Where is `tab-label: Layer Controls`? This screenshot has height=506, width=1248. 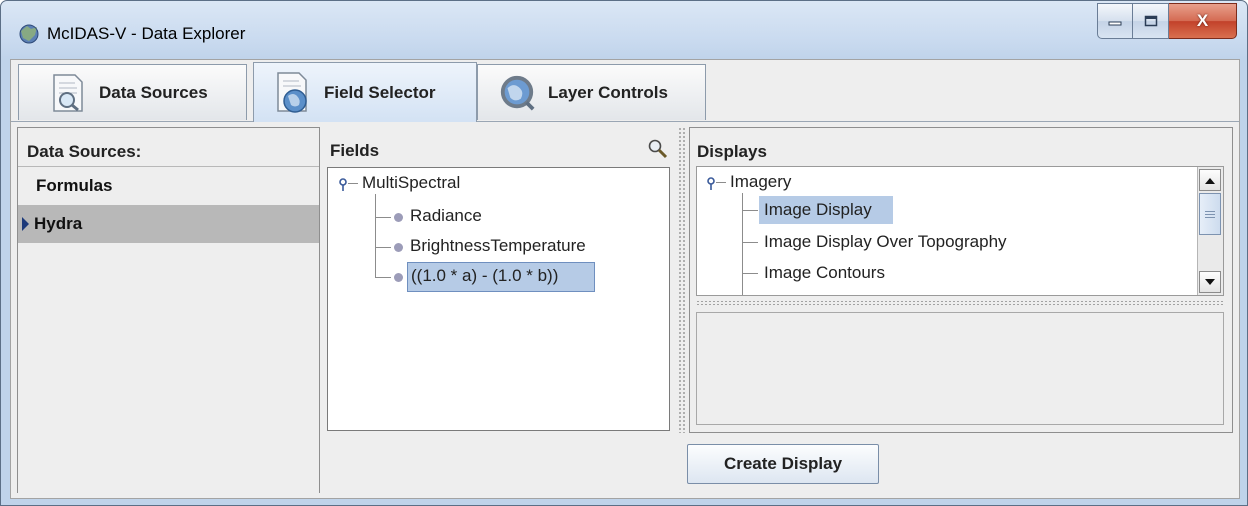
tab-label: Layer Controls is located at coordinates (608, 92).